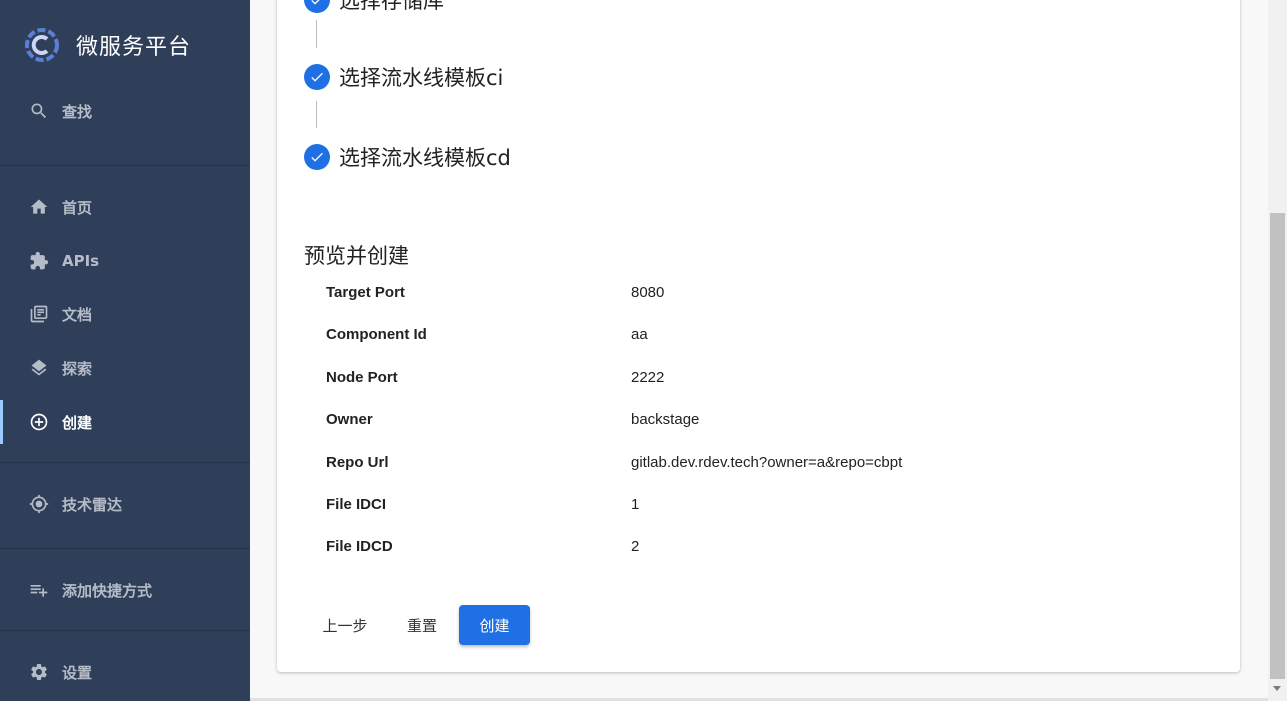 The height and width of the screenshot is (701, 1287). Describe the element at coordinates (665, 419) in the screenshot. I see `review-value: backstage` at that location.